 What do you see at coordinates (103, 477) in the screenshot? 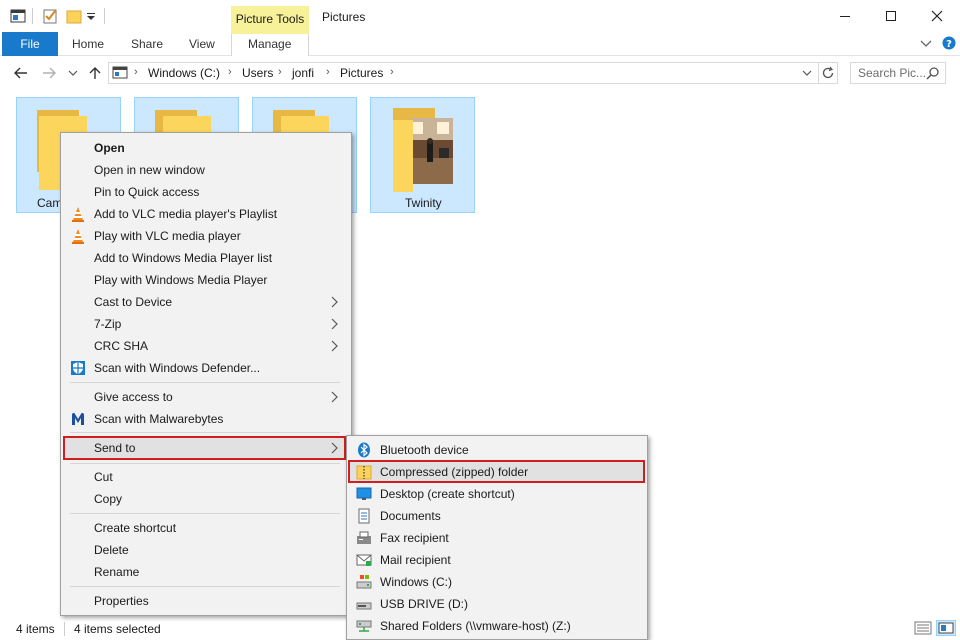
I see `menu-item-cut: Cut` at bounding box center [103, 477].